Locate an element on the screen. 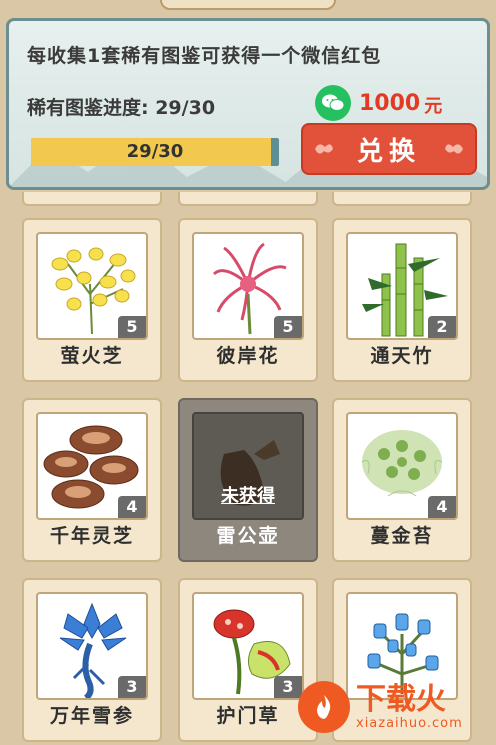 Image resolution: width=496 pixels, height=745 pixels. collection-card: 5 彼岸花 is located at coordinates (248, 300).